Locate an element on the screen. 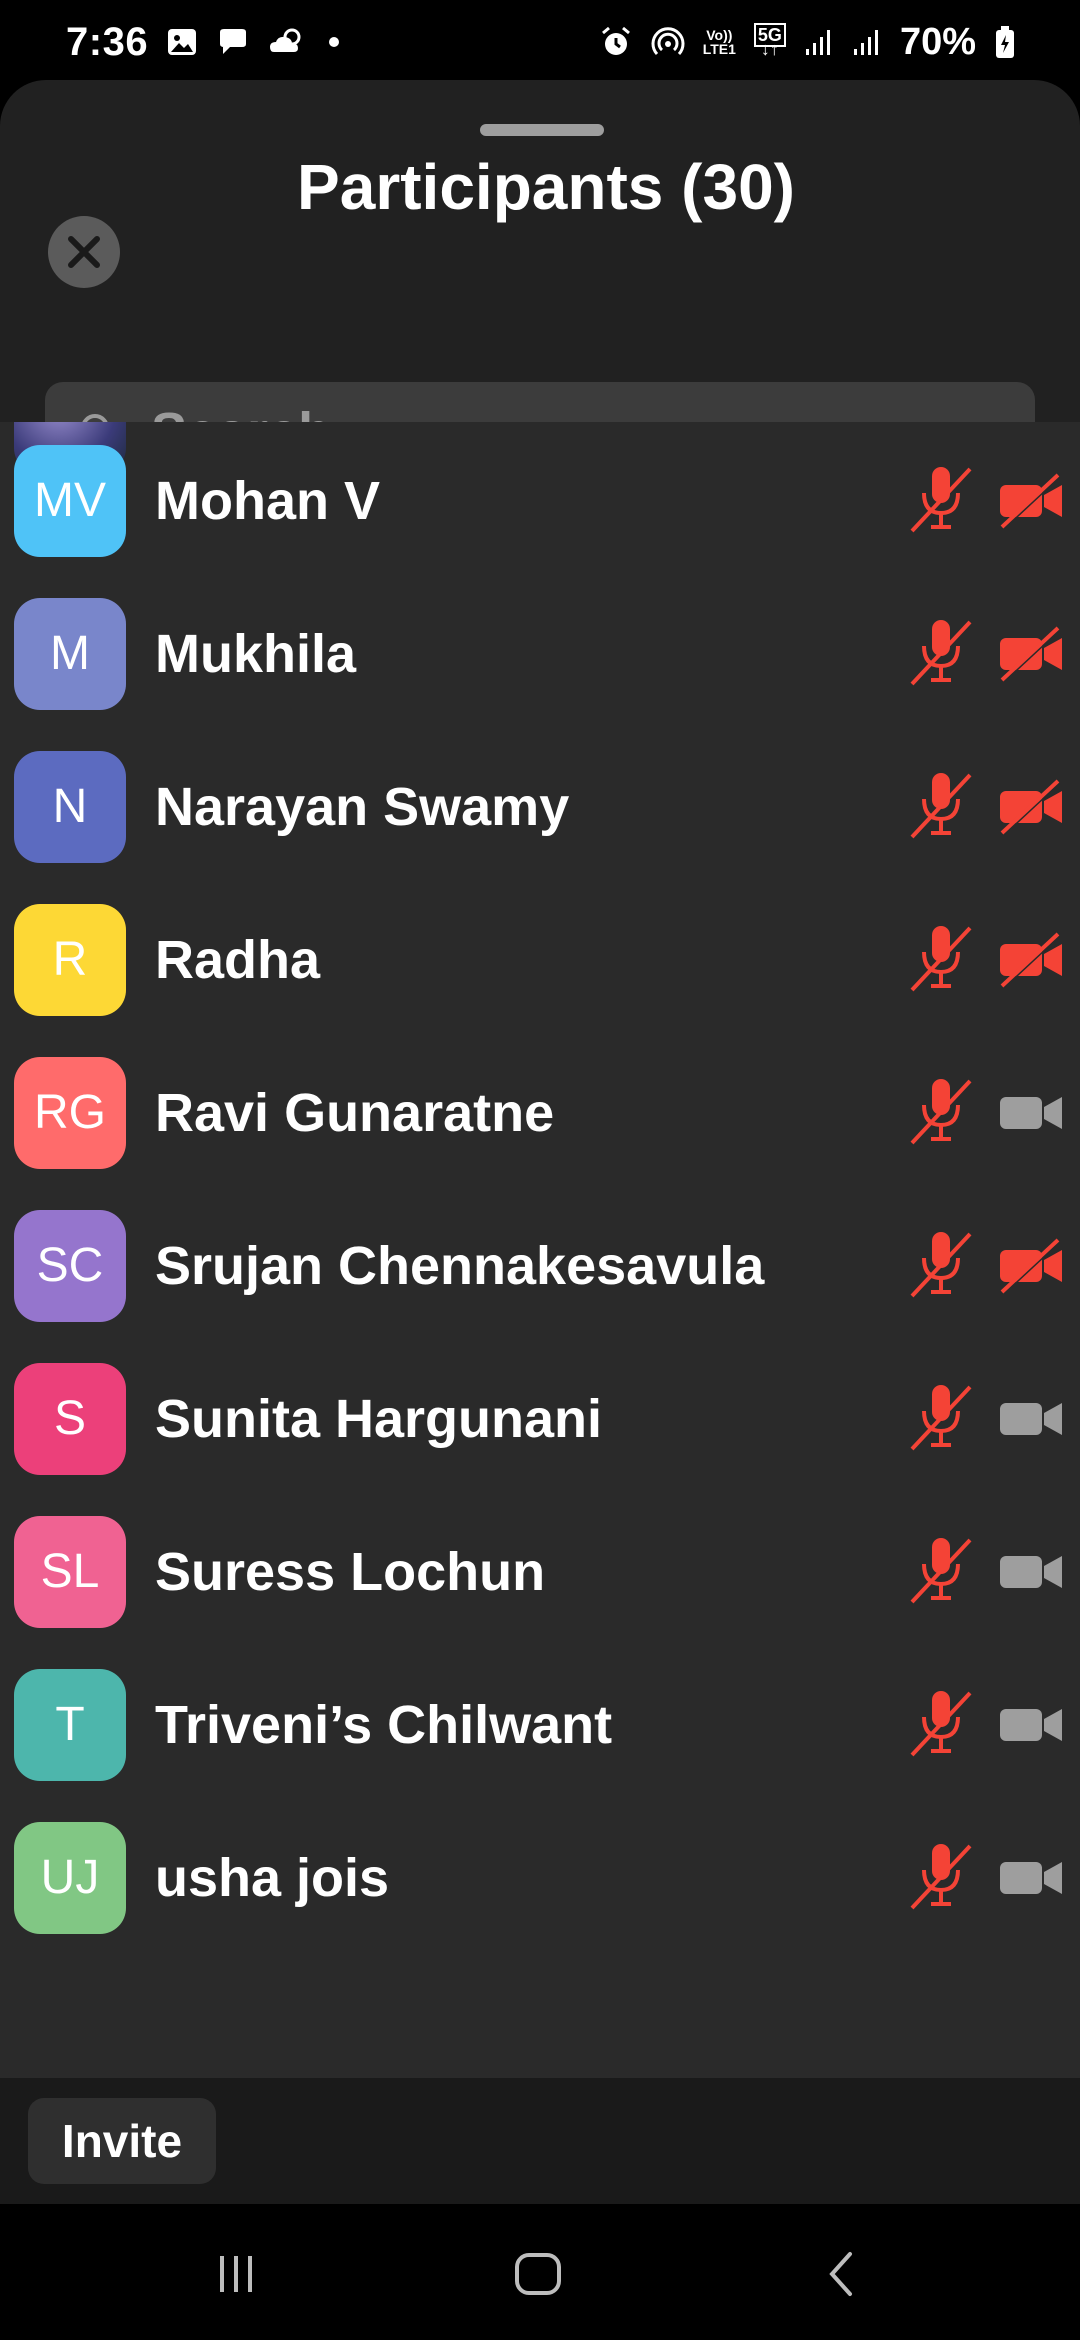  recents-icon is located at coordinates (236, 2274).